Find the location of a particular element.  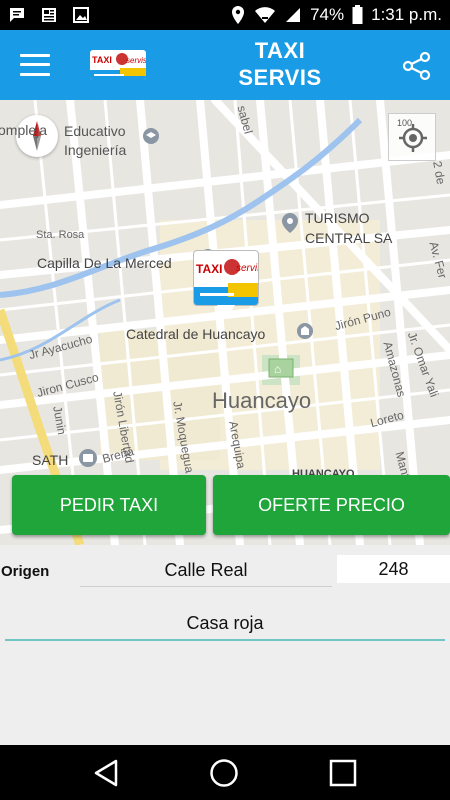

signal-icon is located at coordinates (293, 15).